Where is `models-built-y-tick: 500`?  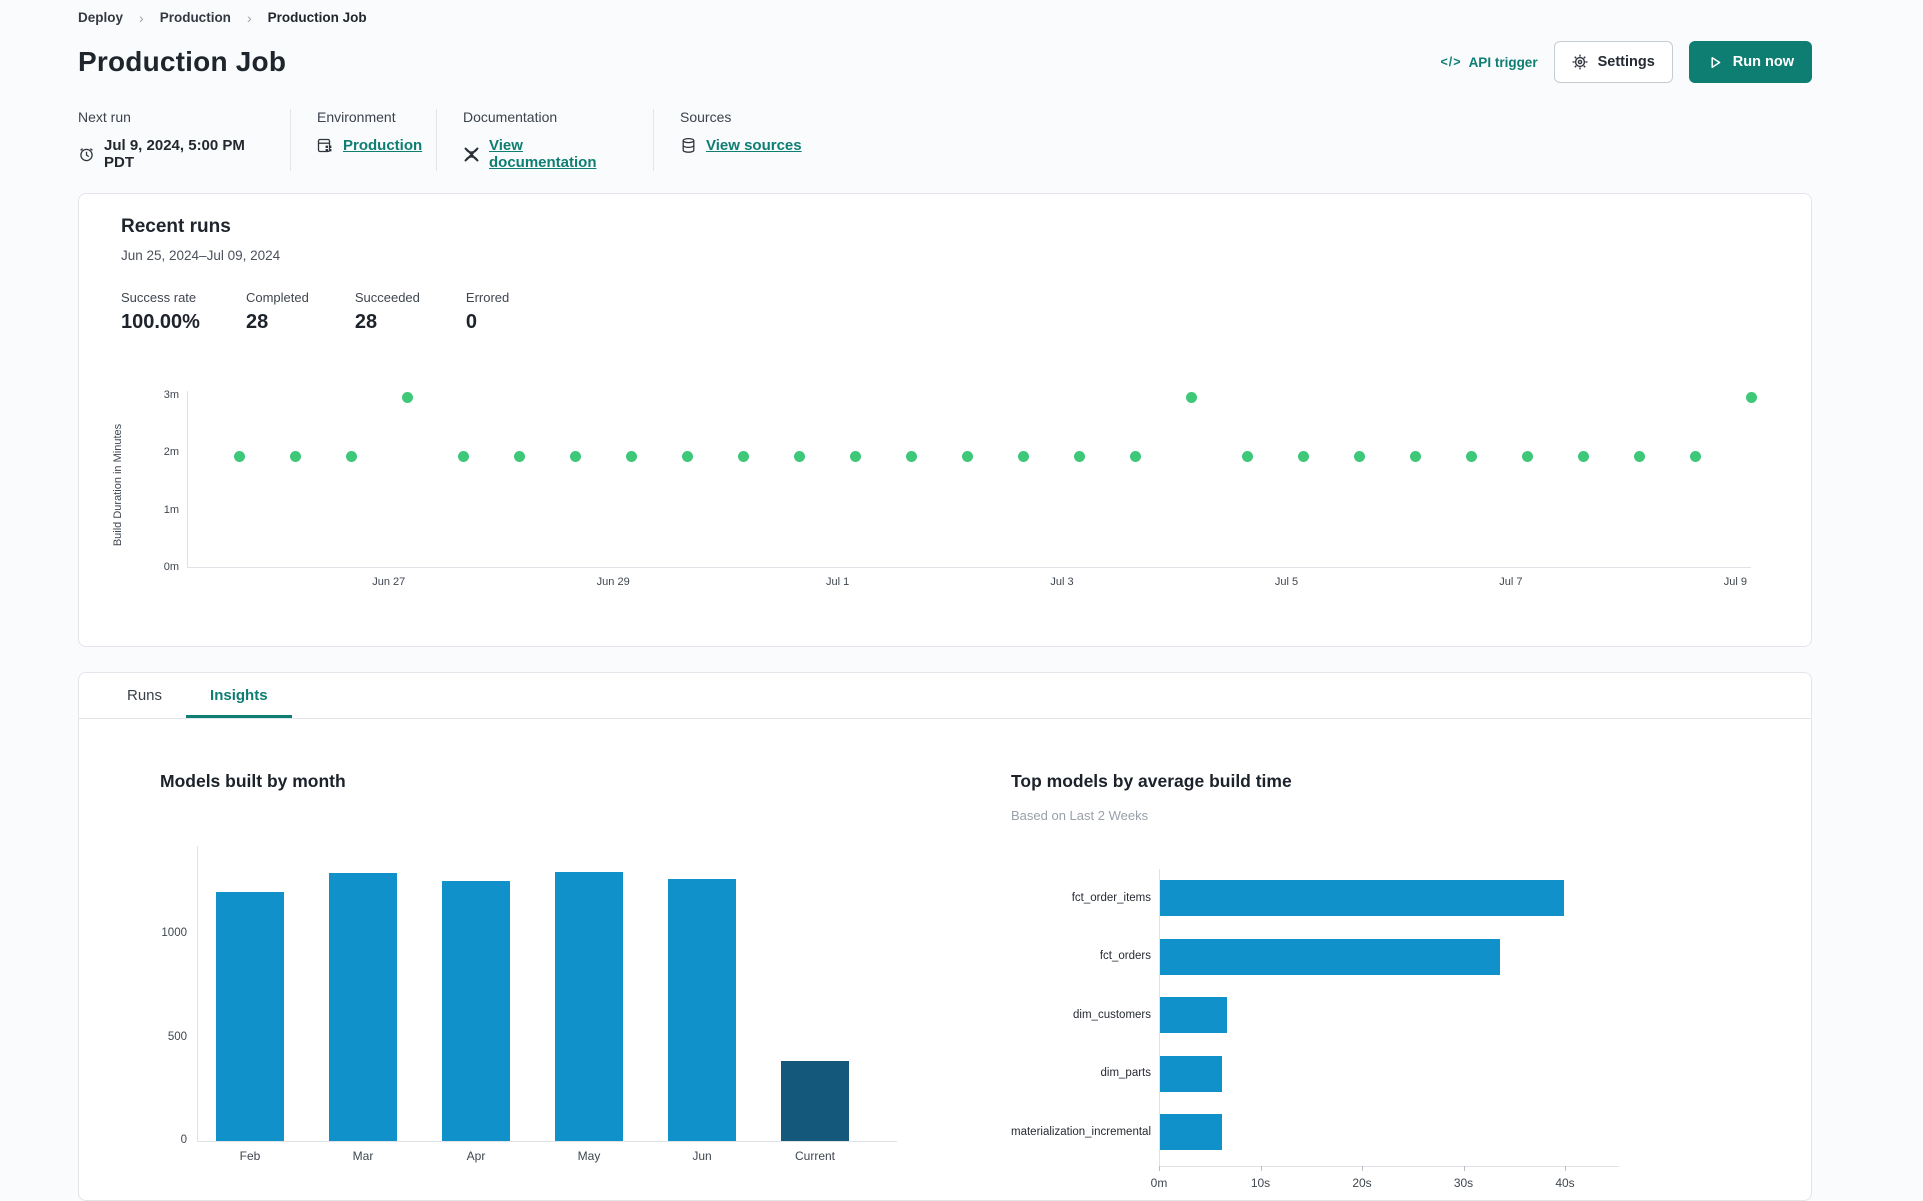
models-built-y-tick: 500 is located at coordinates (177, 1036).